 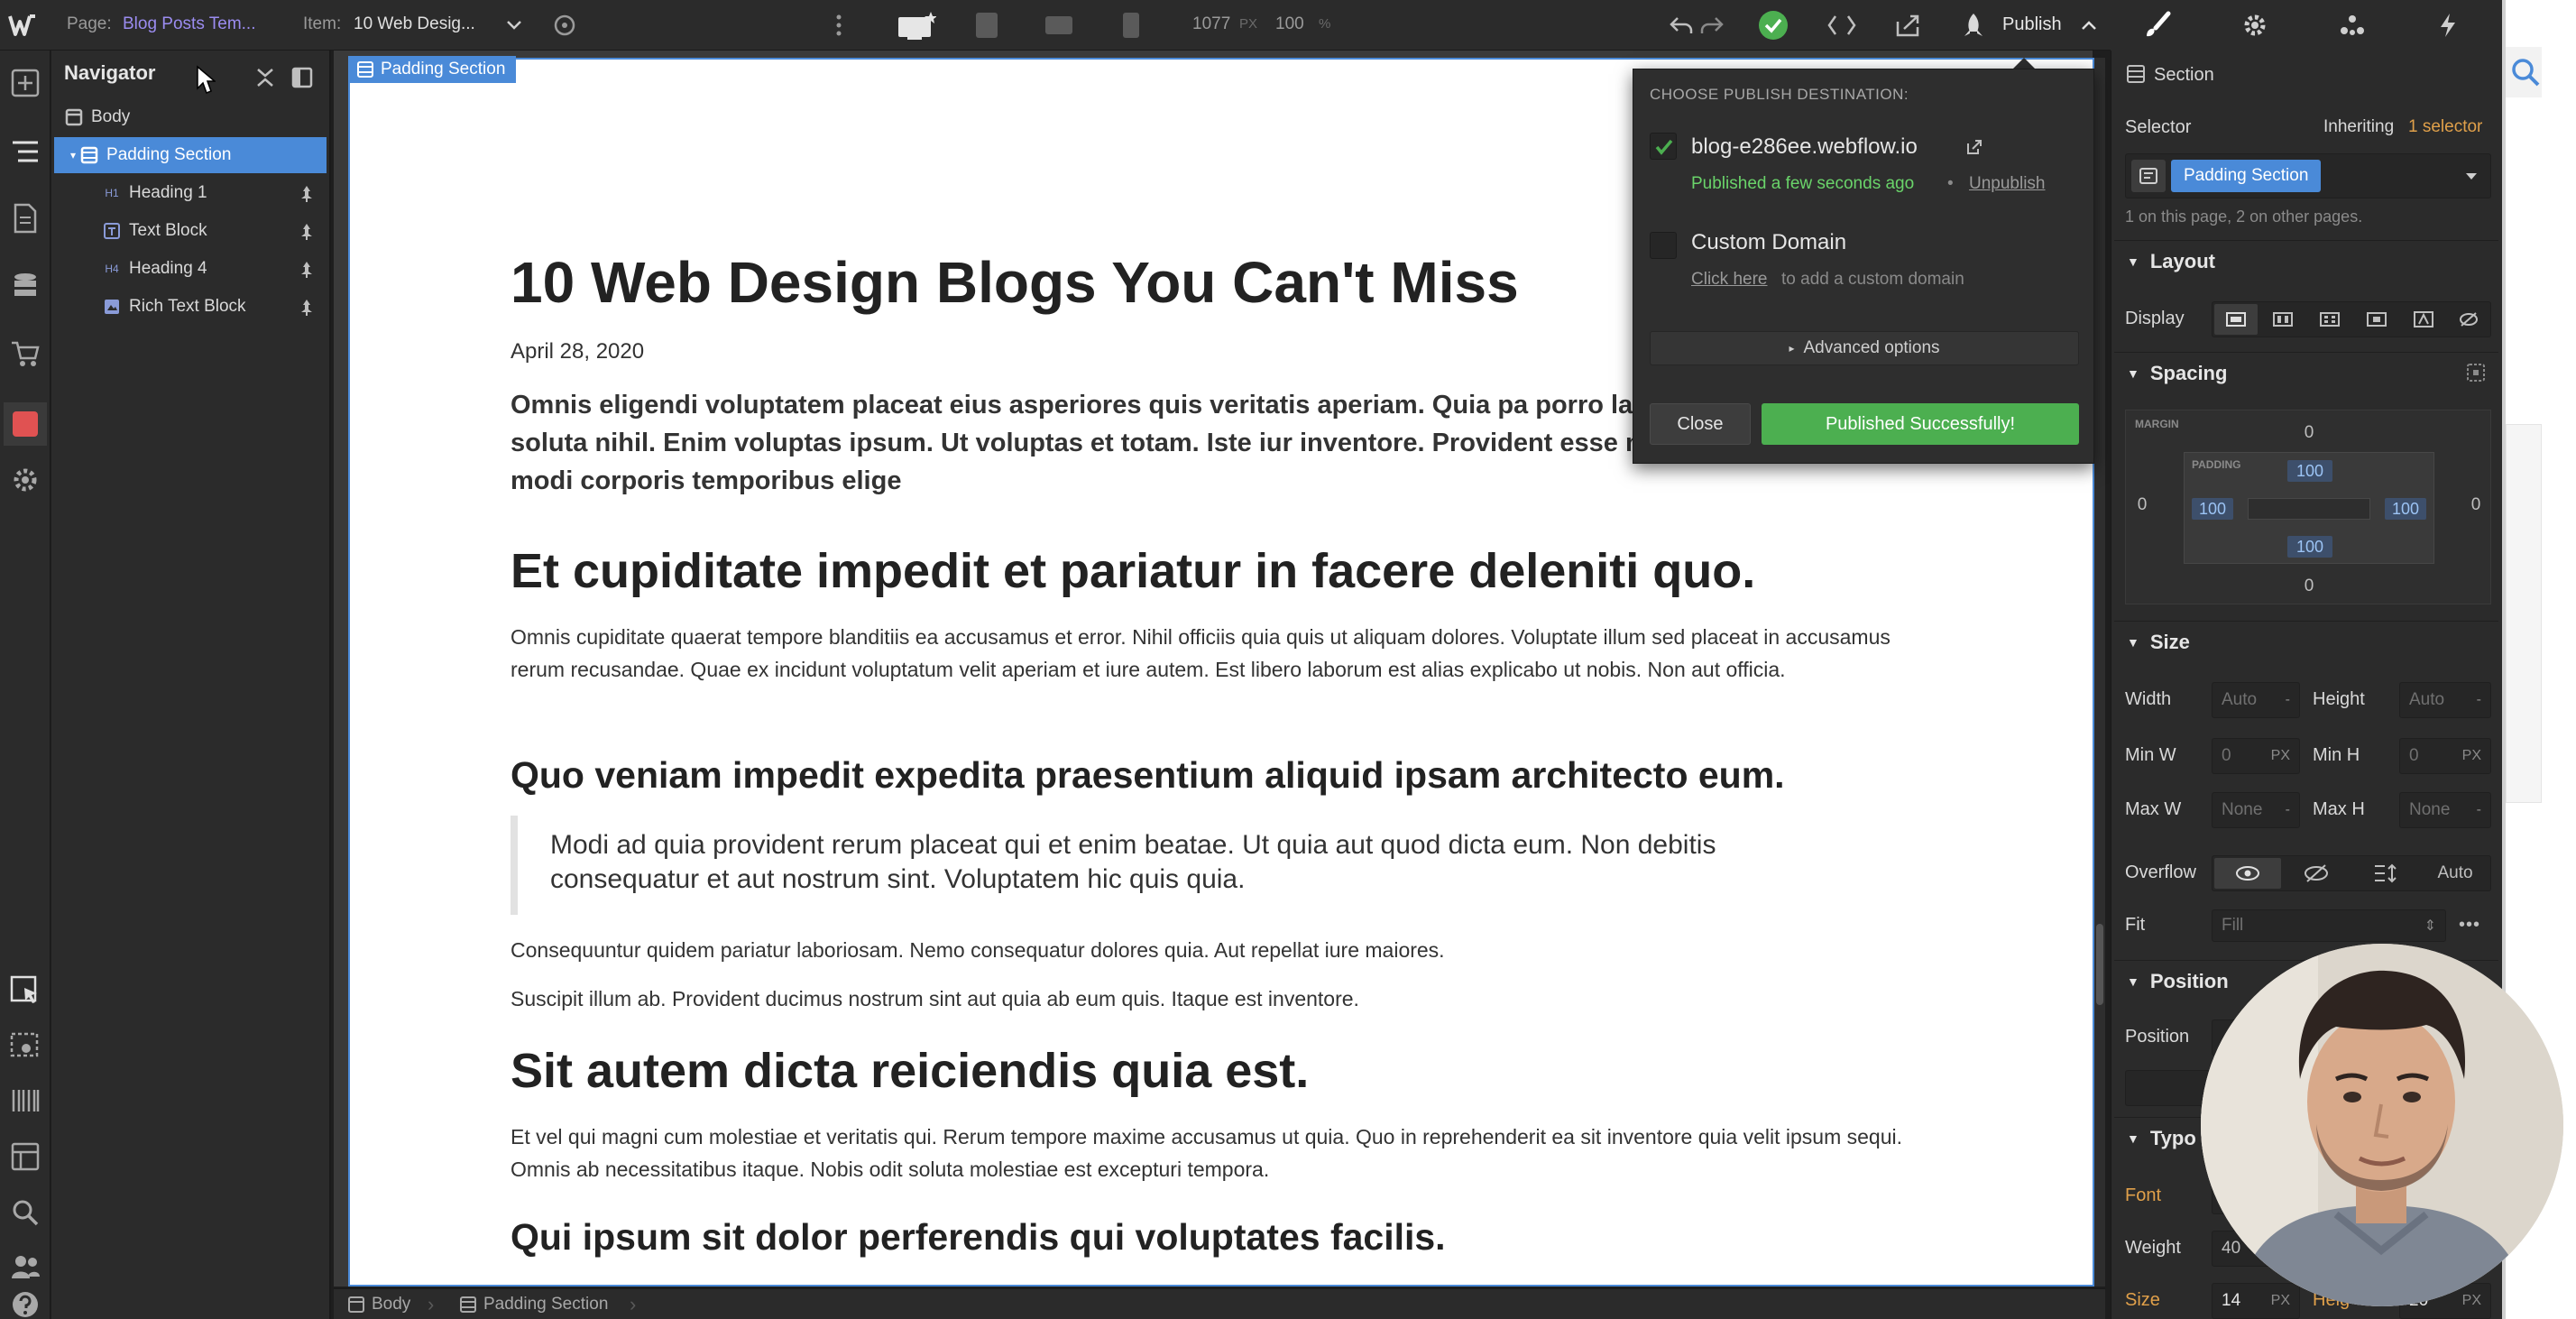 I want to click on spacing-section-header: ▼ Spacing, so click(x=2306, y=373).